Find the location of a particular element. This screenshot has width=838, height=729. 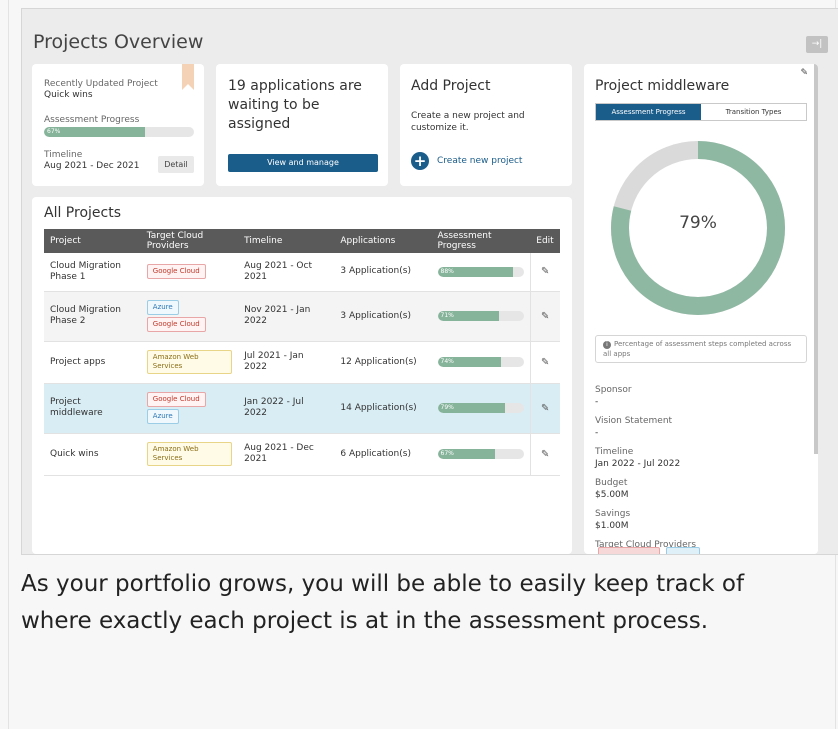

budget-label: Budget is located at coordinates (611, 483).